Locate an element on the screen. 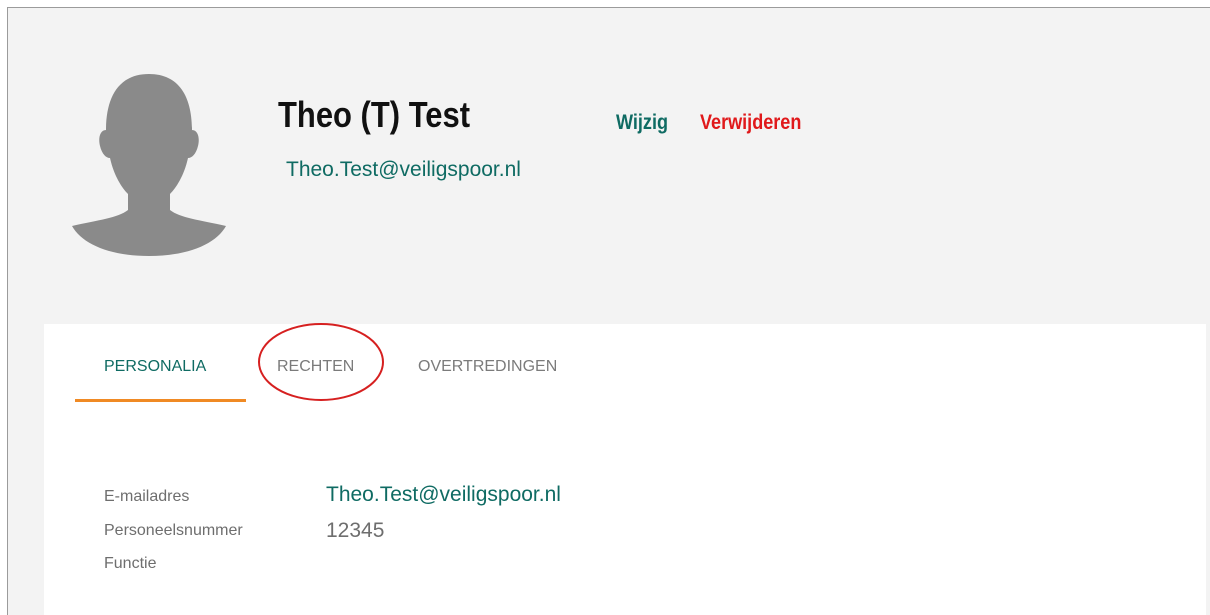 The width and height of the screenshot is (1210, 615). edit-button: Wijzig is located at coordinates (642, 123).